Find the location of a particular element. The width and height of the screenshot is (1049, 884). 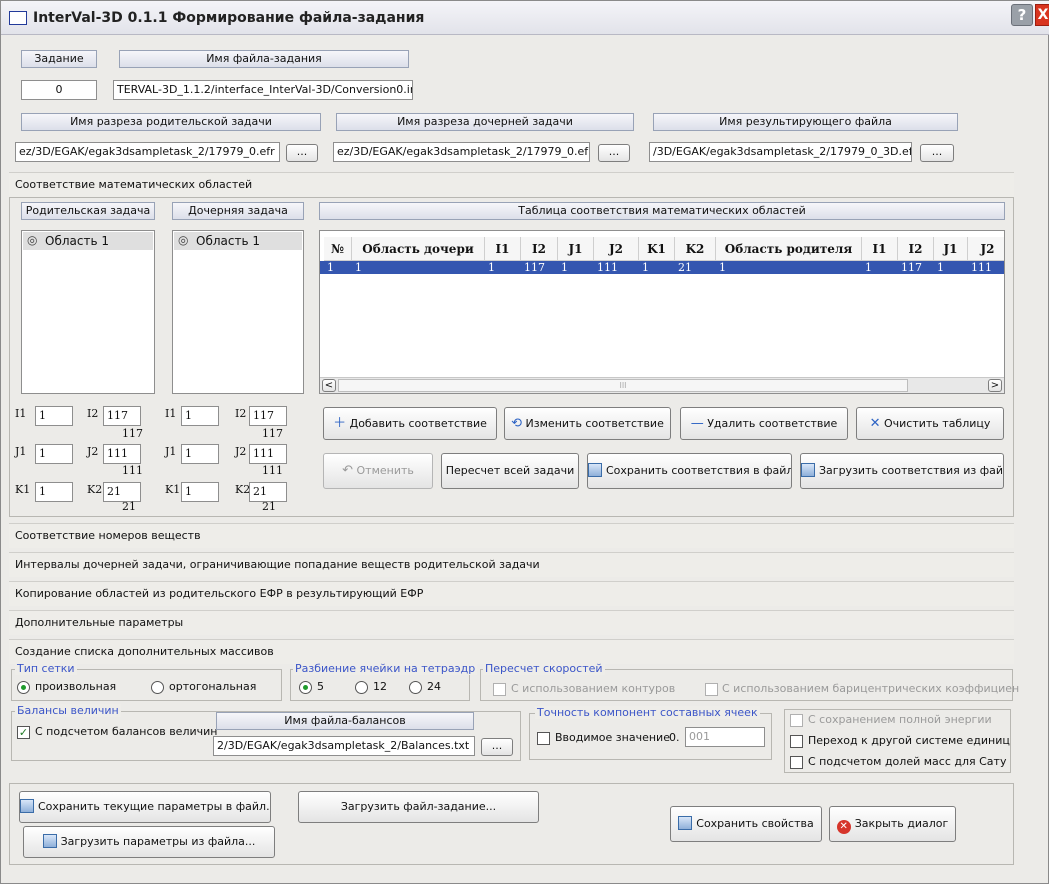

precision-checkbox is located at coordinates (543, 738).